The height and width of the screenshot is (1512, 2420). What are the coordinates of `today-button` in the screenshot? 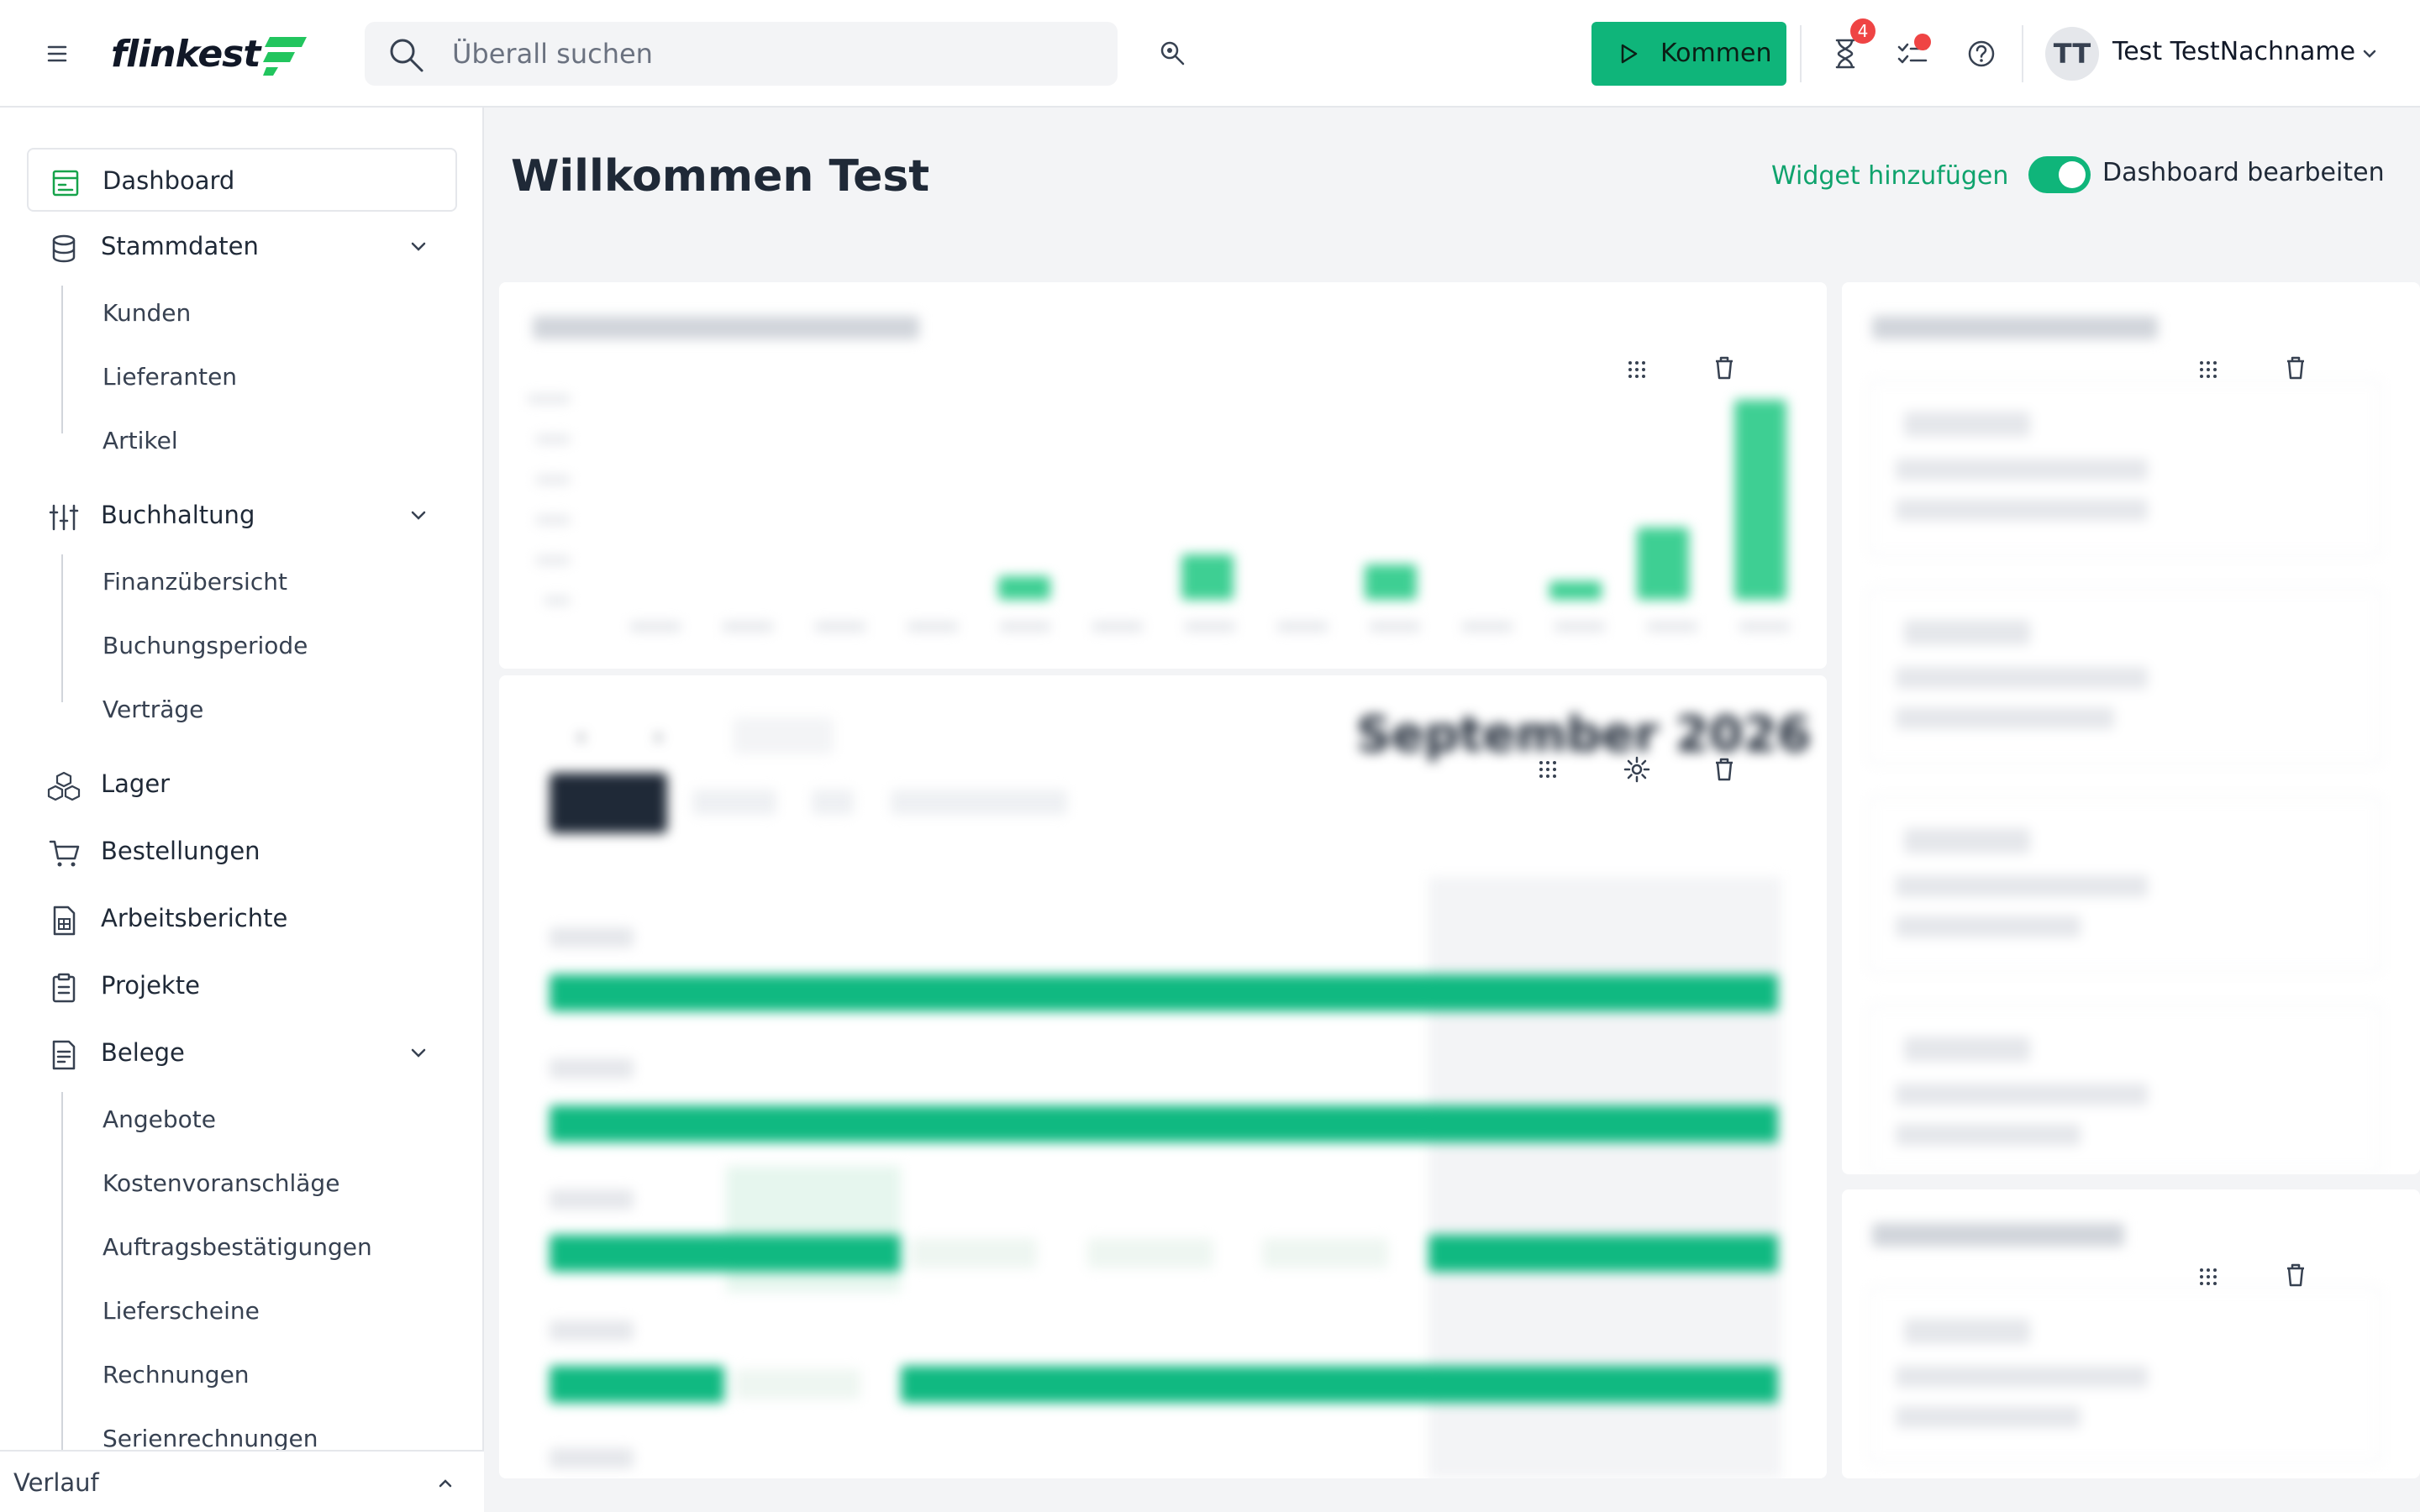 It's located at (783, 735).